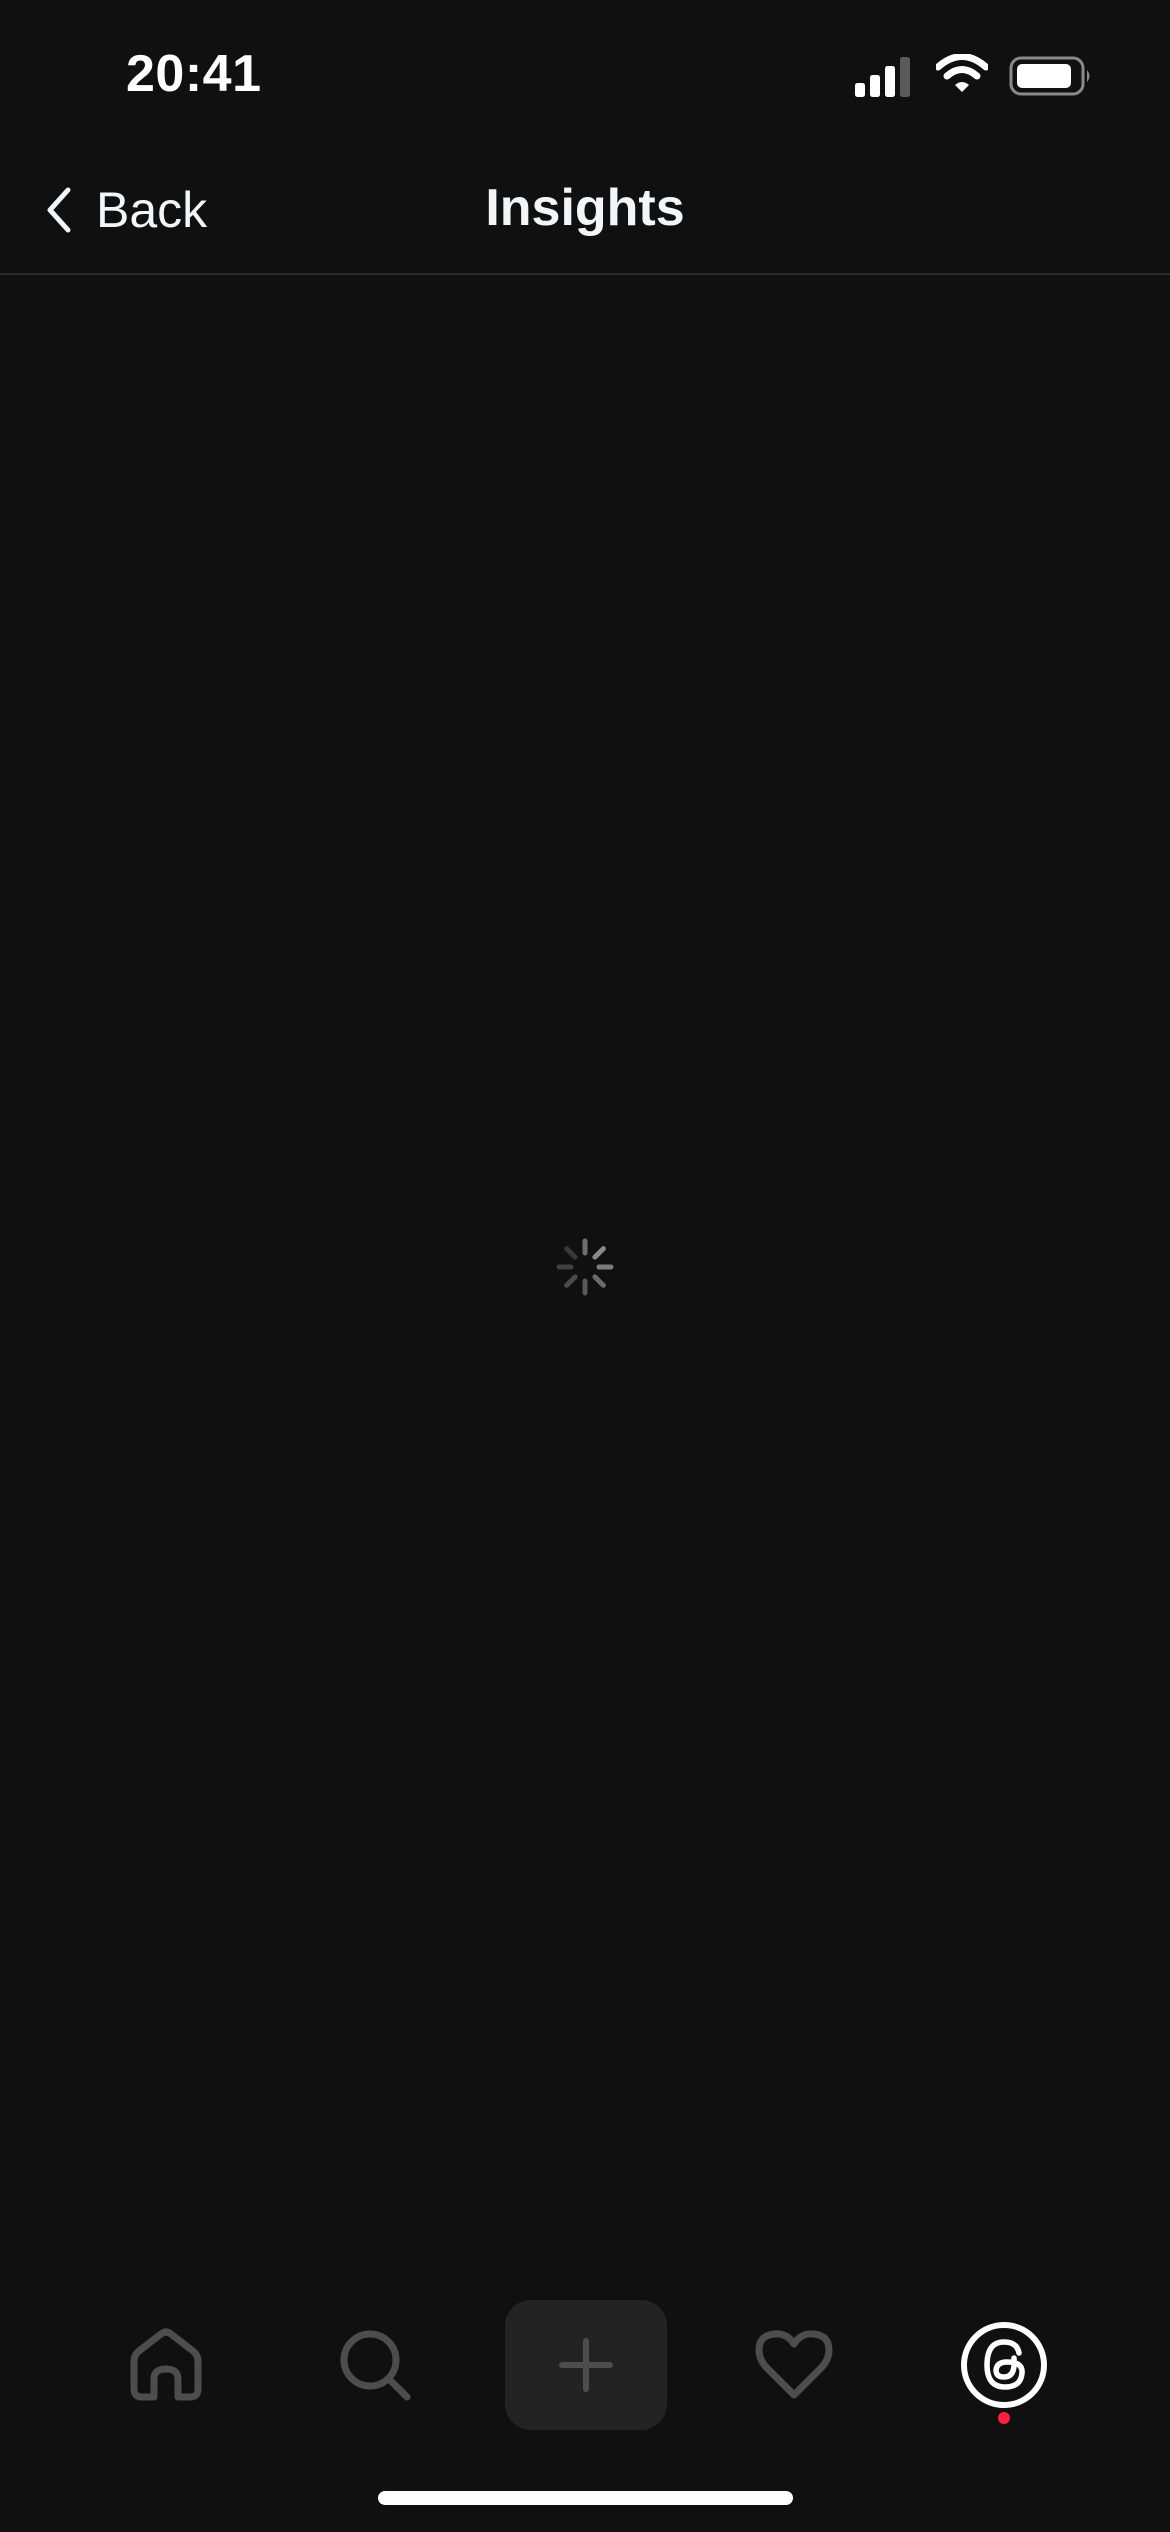 This screenshot has width=1170, height=2532. I want to click on home-indicator, so click(585, 2498).